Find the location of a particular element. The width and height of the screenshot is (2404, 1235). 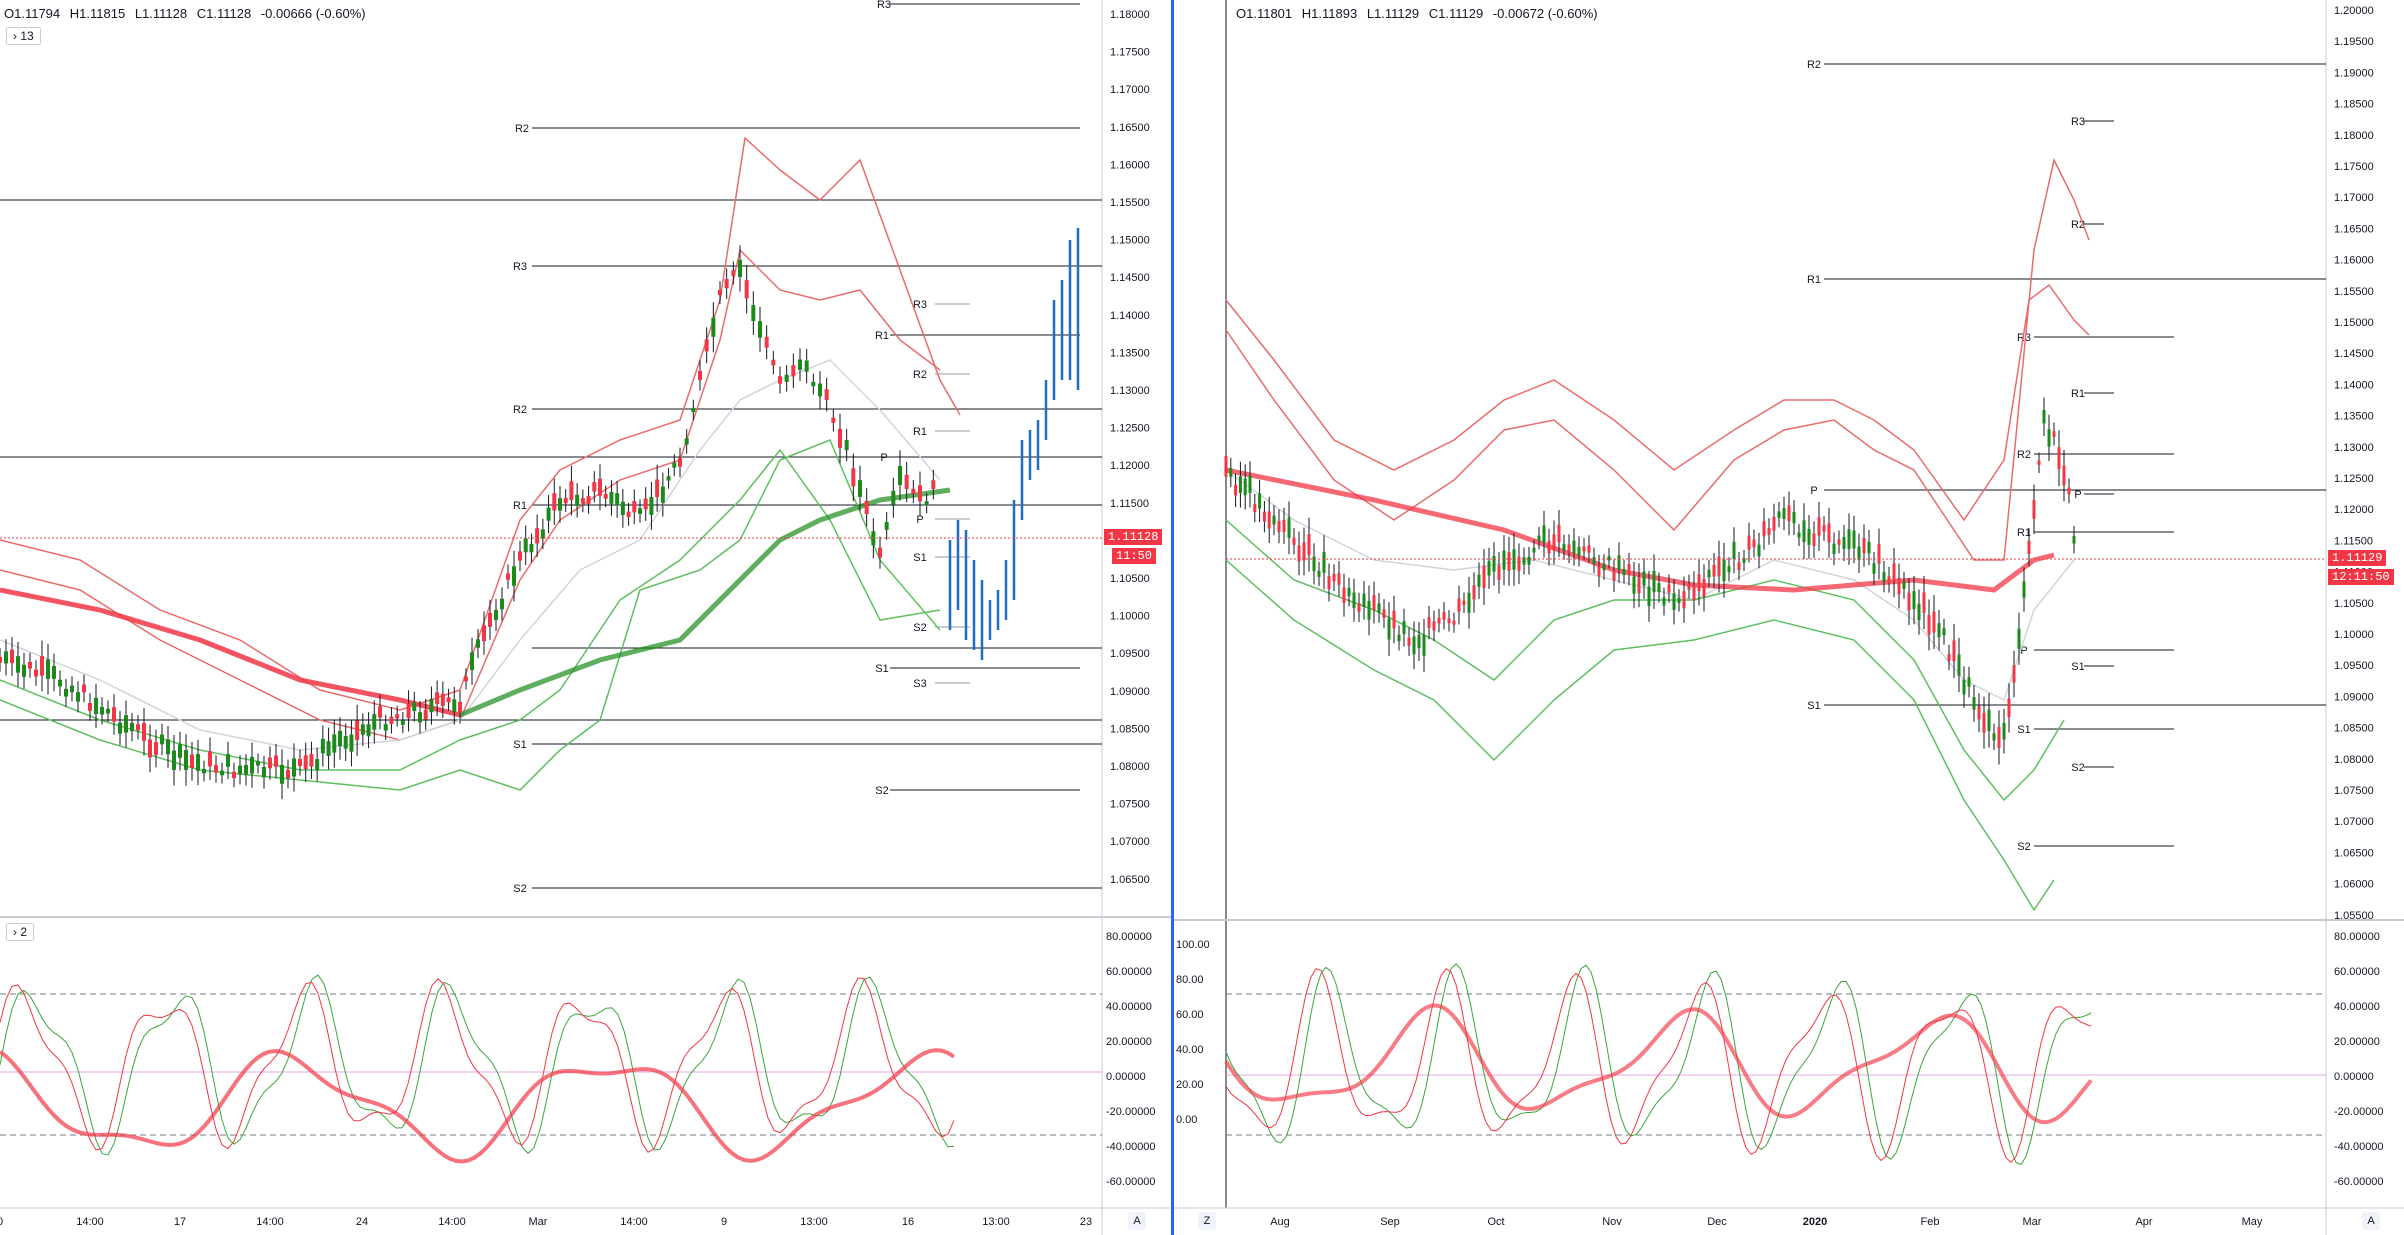

stoch-k-line is located at coordinates (477, 1065).